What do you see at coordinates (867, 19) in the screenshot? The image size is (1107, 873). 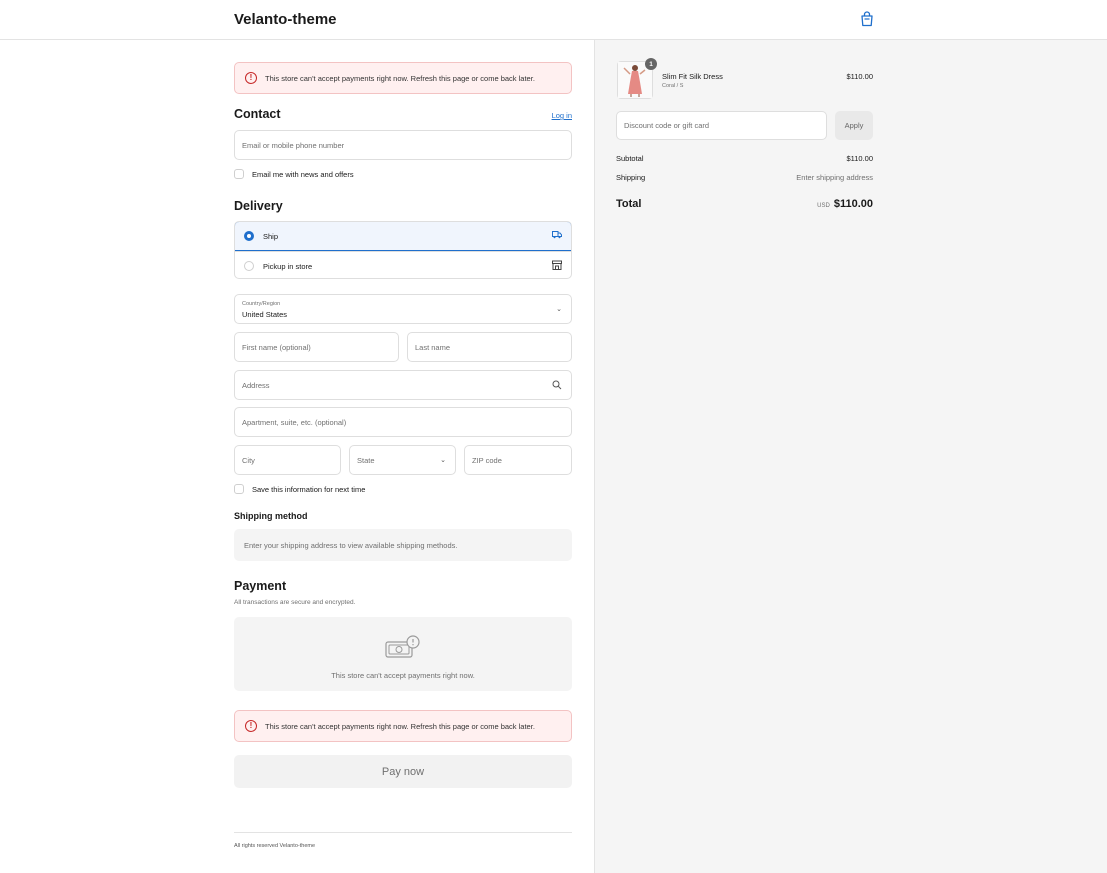 I see `shopping-bag-icon` at bounding box center [867, 19].